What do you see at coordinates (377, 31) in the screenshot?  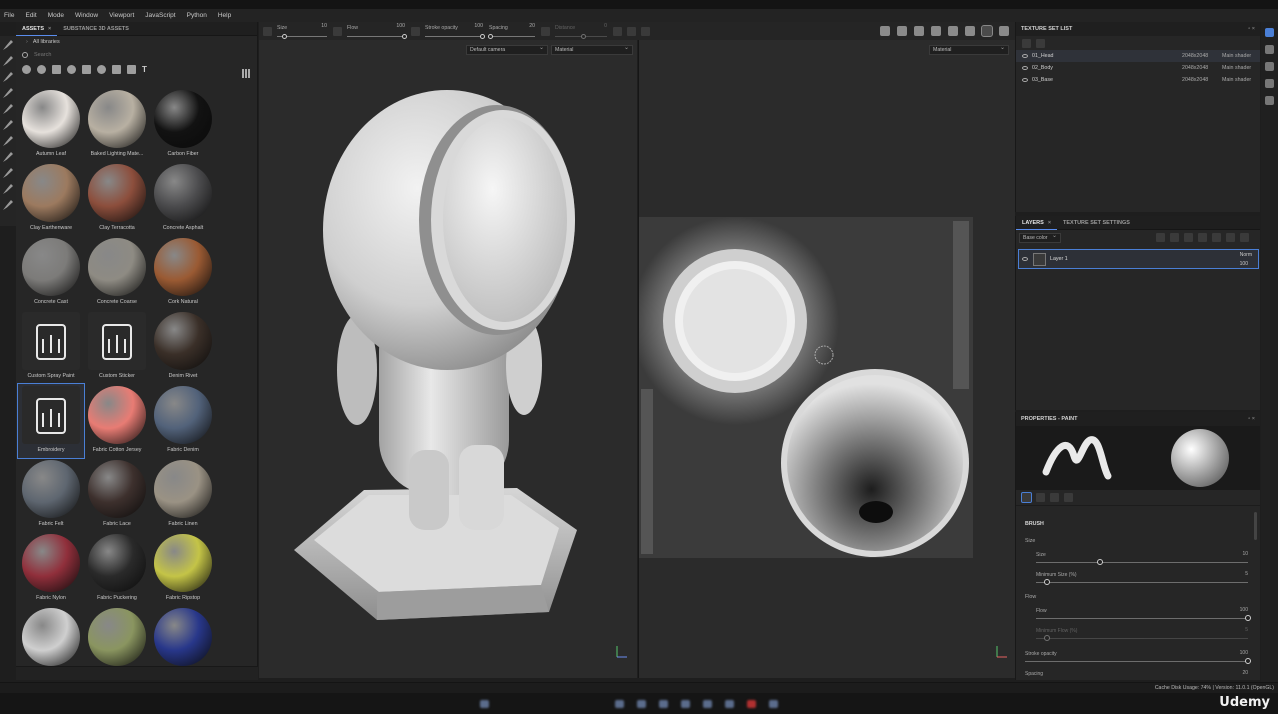 I see `toolbar-flow-slider: Flow 100` at bounding box center [377, 31].